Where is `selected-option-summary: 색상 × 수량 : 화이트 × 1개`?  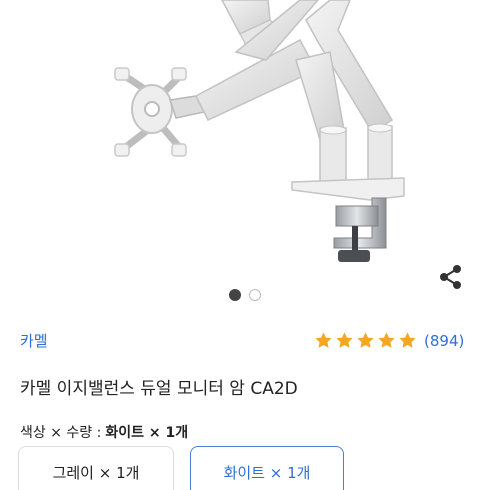 selected-option-summary: 색상 × 수량 : 화이트 × 1개 is located at coordinates (104, 432).